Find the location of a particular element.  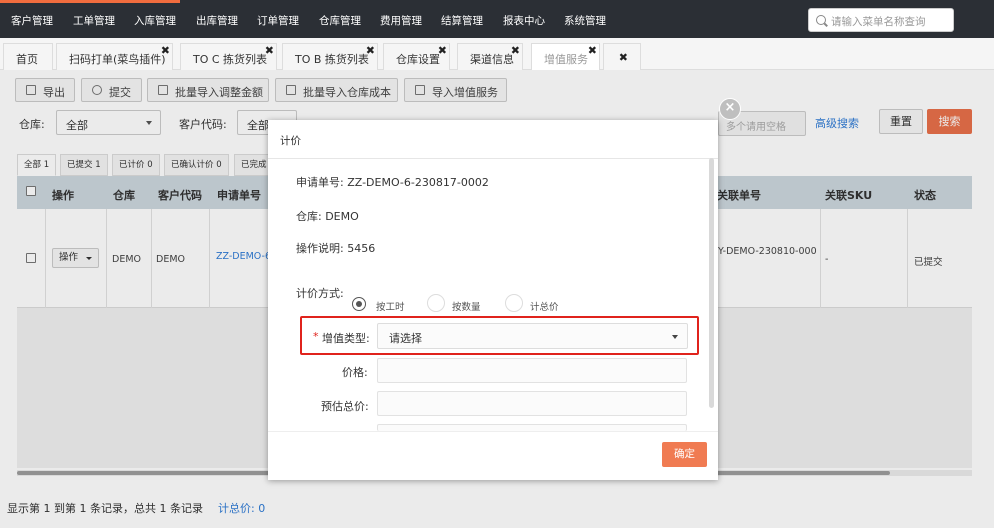

tab-home: 首页 is located at coordinates (28, 56).